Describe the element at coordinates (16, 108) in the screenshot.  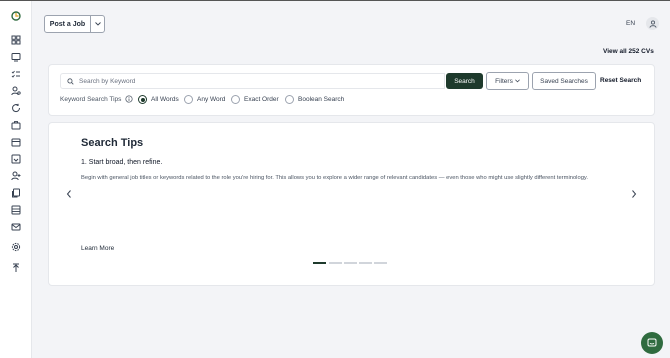
I see `refresh-icon` at that location.